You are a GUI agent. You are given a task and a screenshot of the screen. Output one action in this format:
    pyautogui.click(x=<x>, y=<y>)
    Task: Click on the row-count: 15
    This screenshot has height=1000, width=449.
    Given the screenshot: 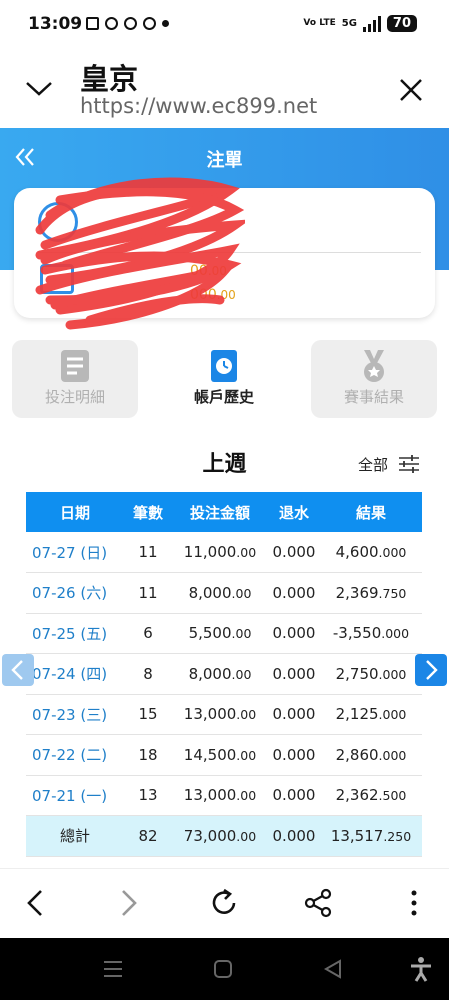 What is the action you would take?
    pyautogui.click(x=148, y=714)
    